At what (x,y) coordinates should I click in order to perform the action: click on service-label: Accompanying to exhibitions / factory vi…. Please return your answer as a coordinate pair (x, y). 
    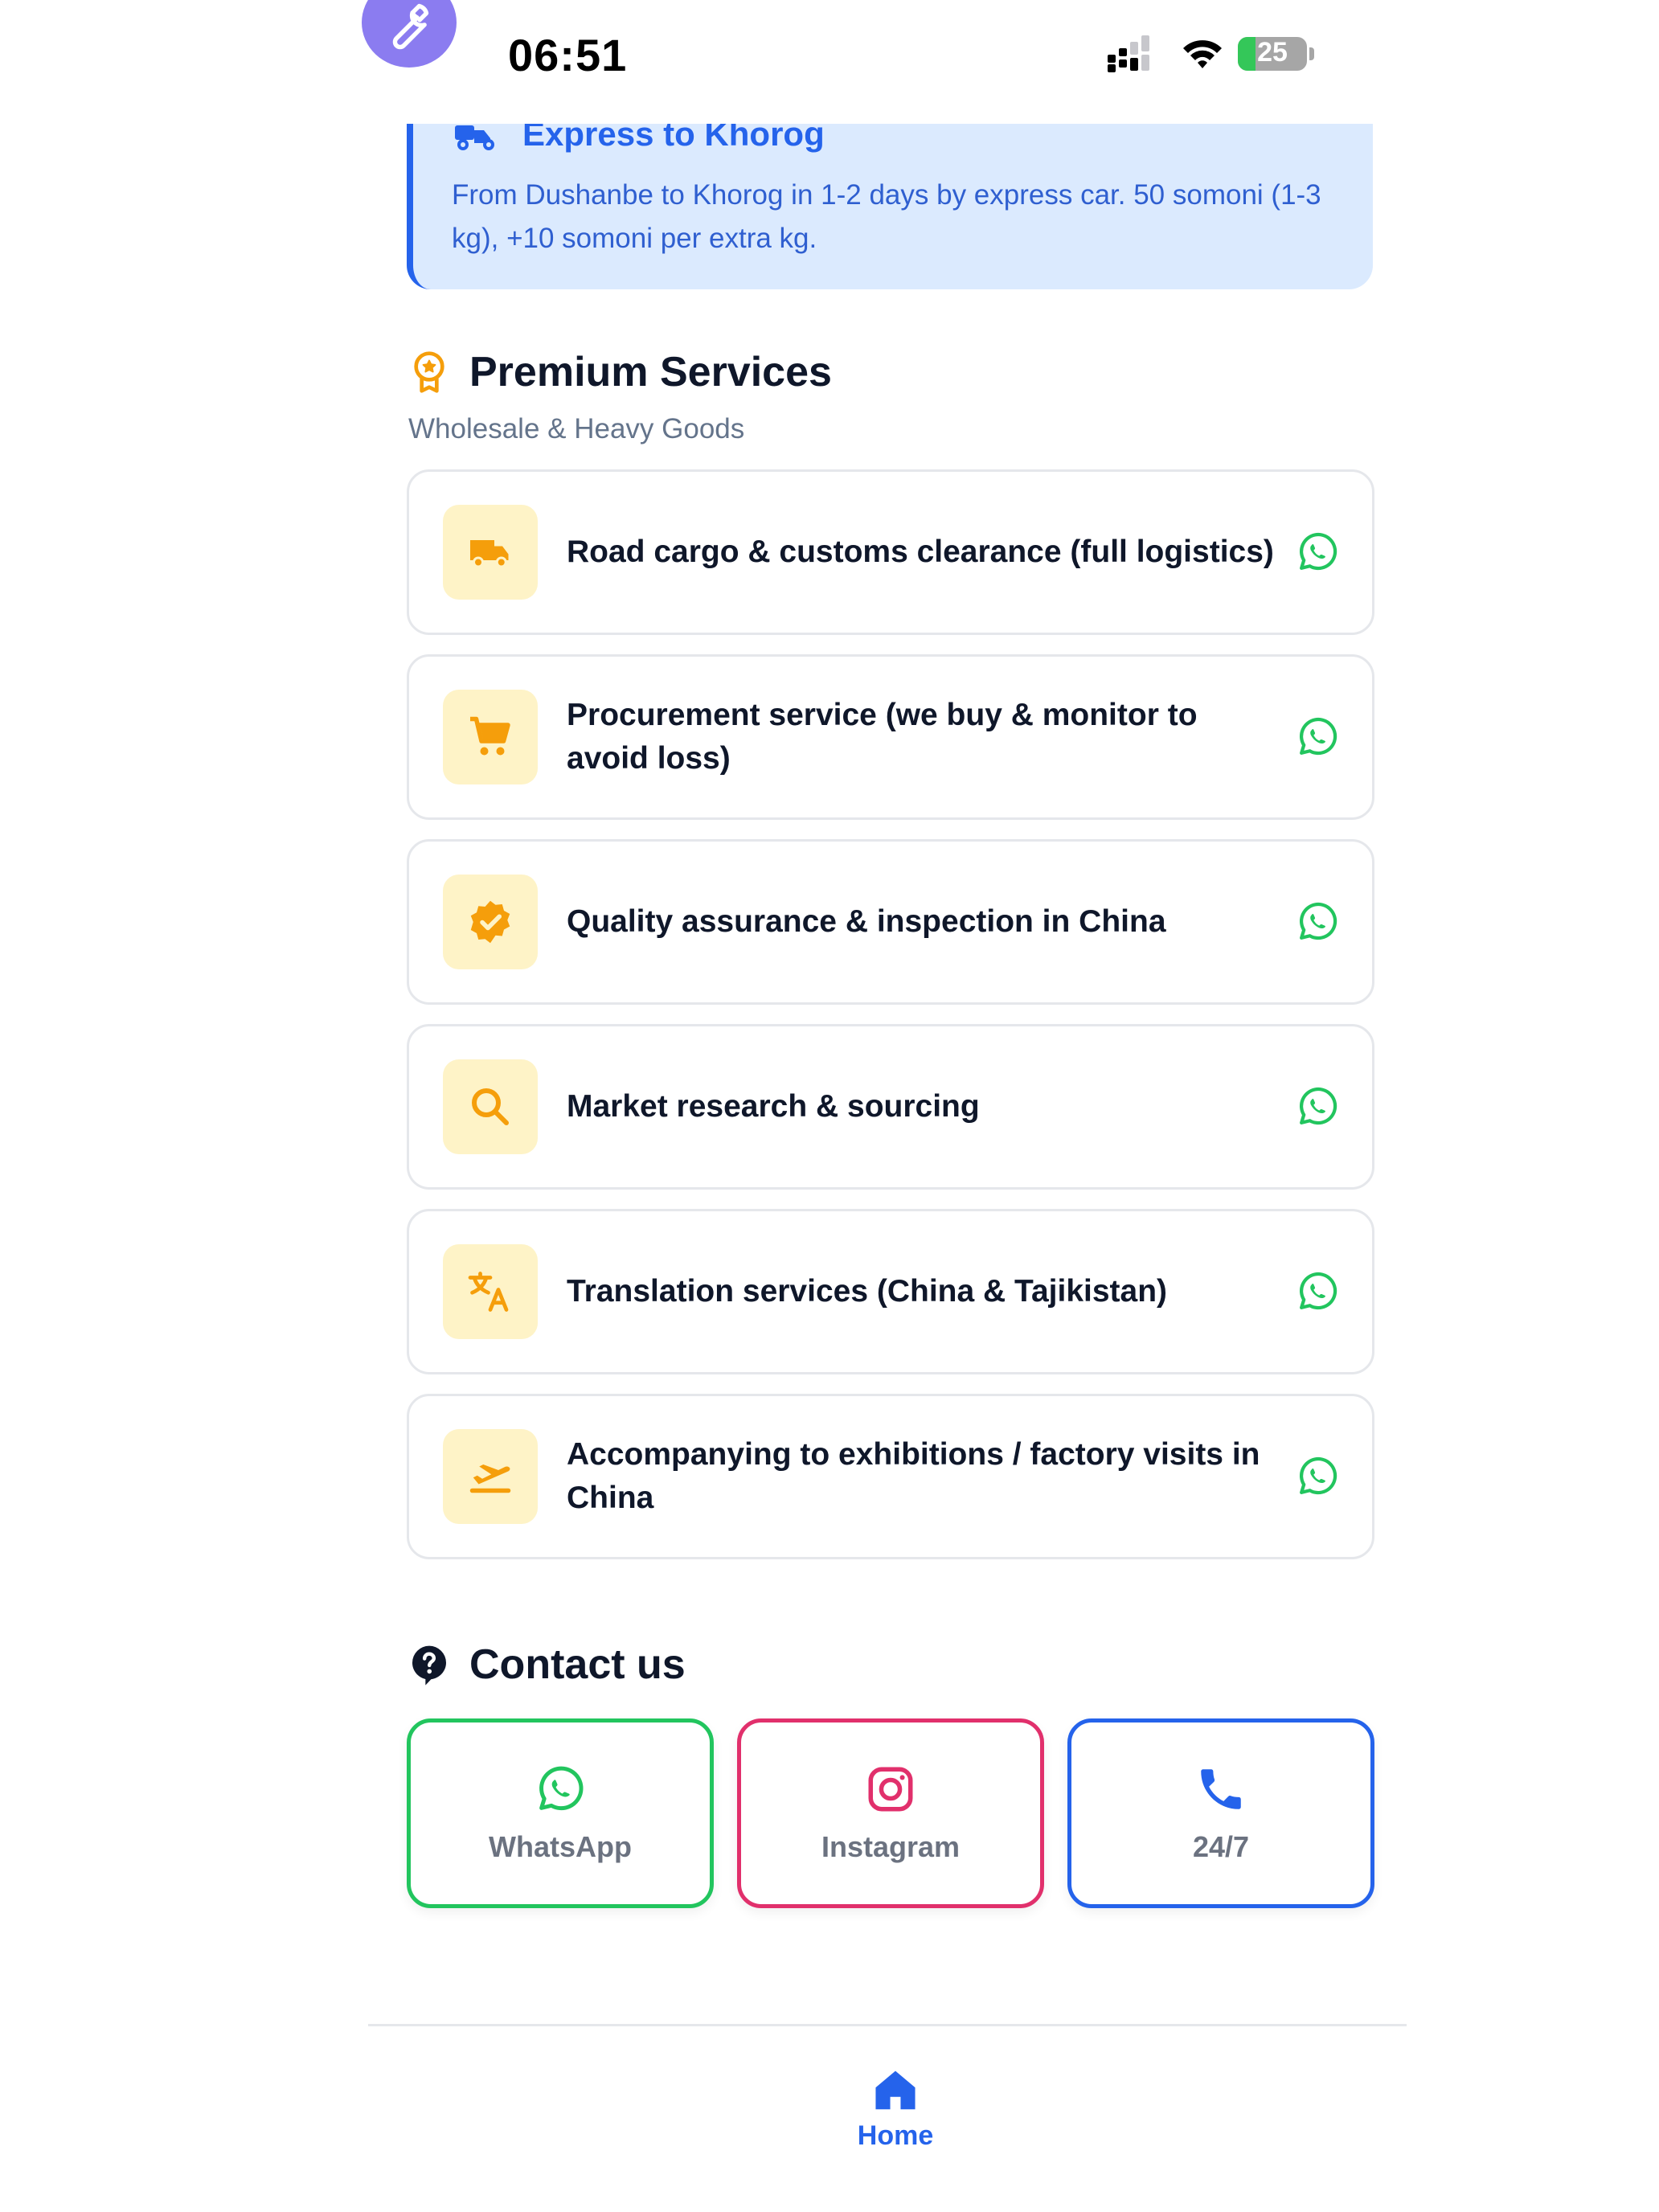
    Looking at the image, I should click on (913, 1476).